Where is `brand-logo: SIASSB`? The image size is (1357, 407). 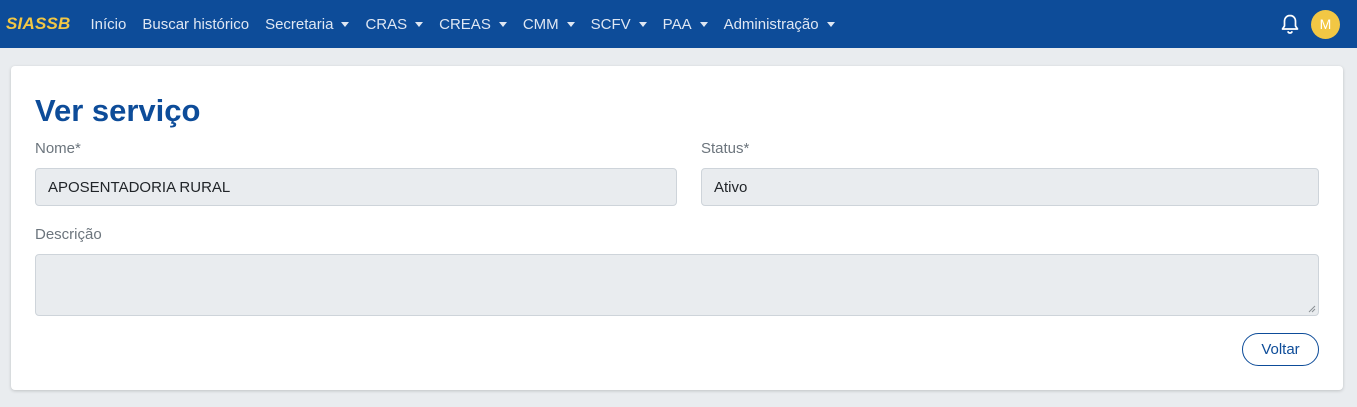
brand-logo: SIASSB is located at coordinates (38, 24).